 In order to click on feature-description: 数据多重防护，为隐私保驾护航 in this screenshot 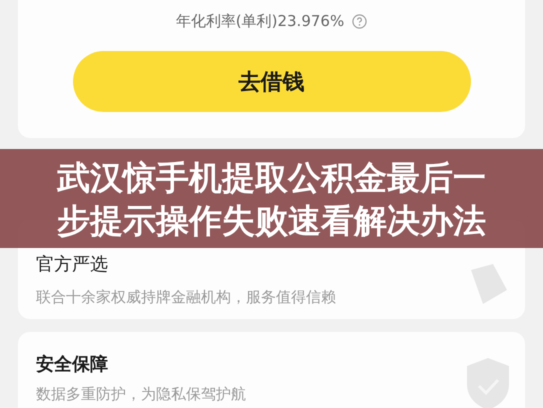, I will do `click(141, 394)`.